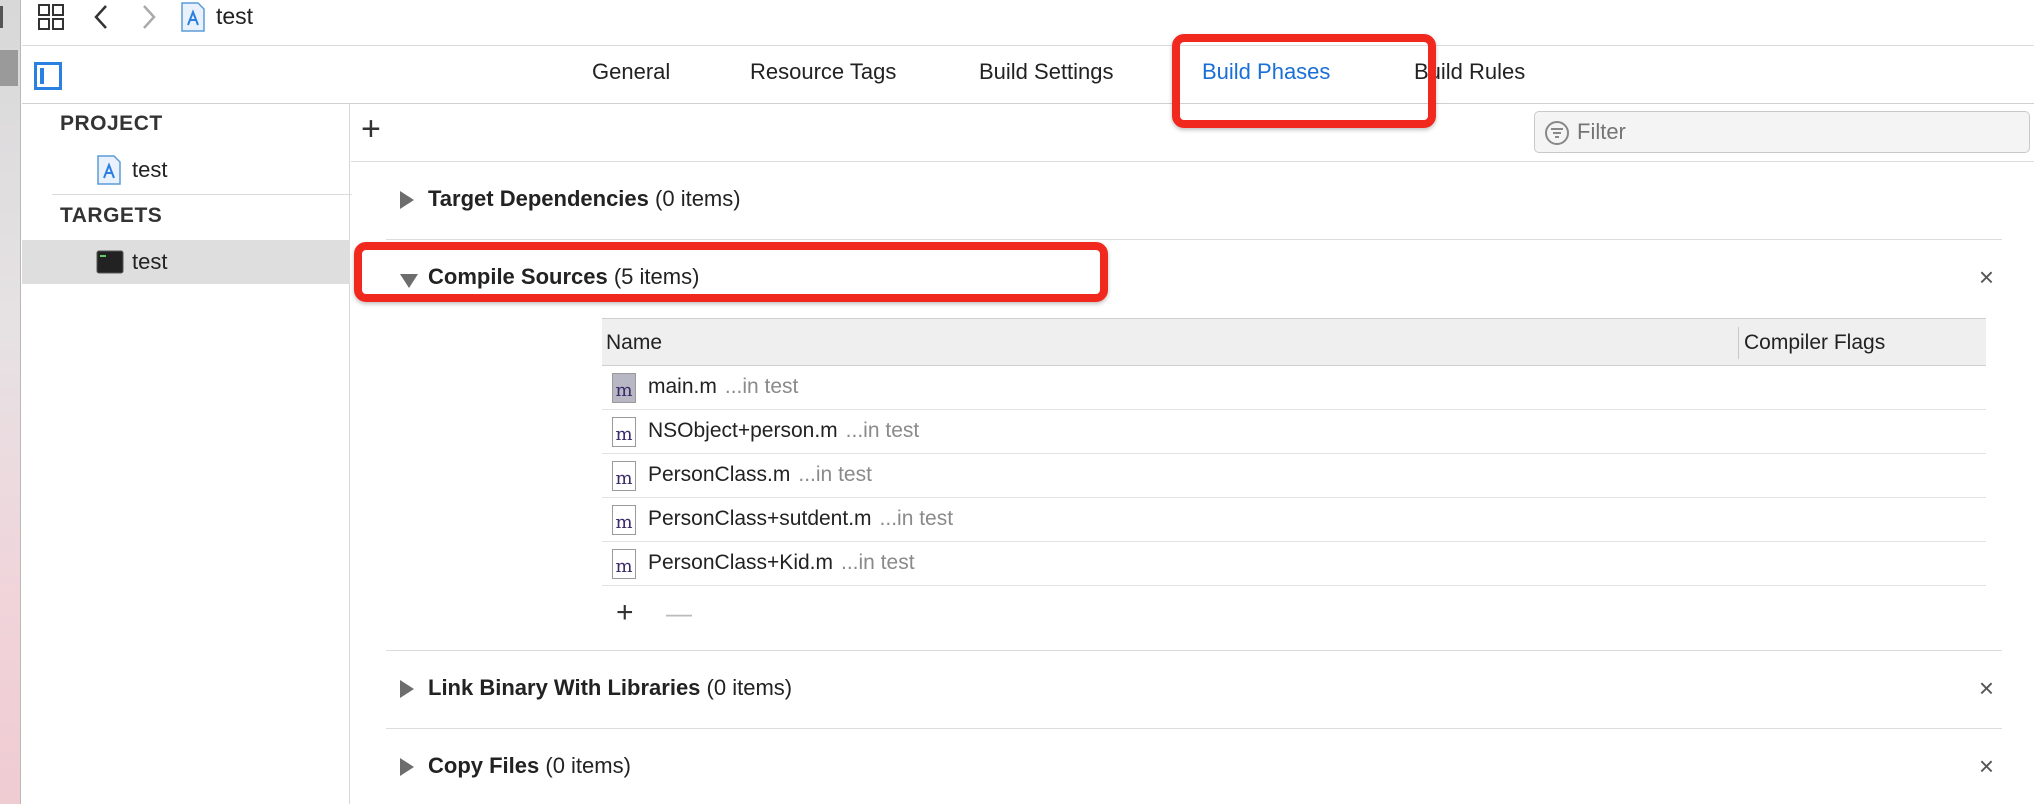  What do you see at coordinates (1028, 23) in the screenshot?
I see `navigation-bar: test` at bounding box center [1028, 23].